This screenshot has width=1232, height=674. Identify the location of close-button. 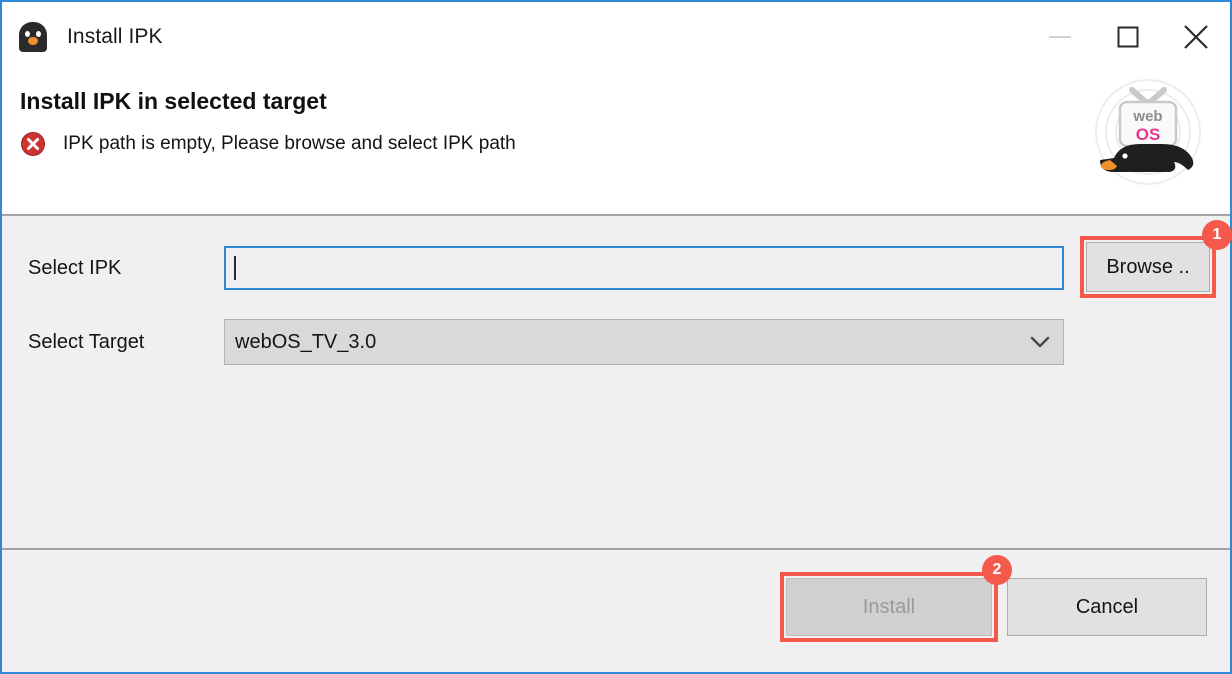
(1196, 37).